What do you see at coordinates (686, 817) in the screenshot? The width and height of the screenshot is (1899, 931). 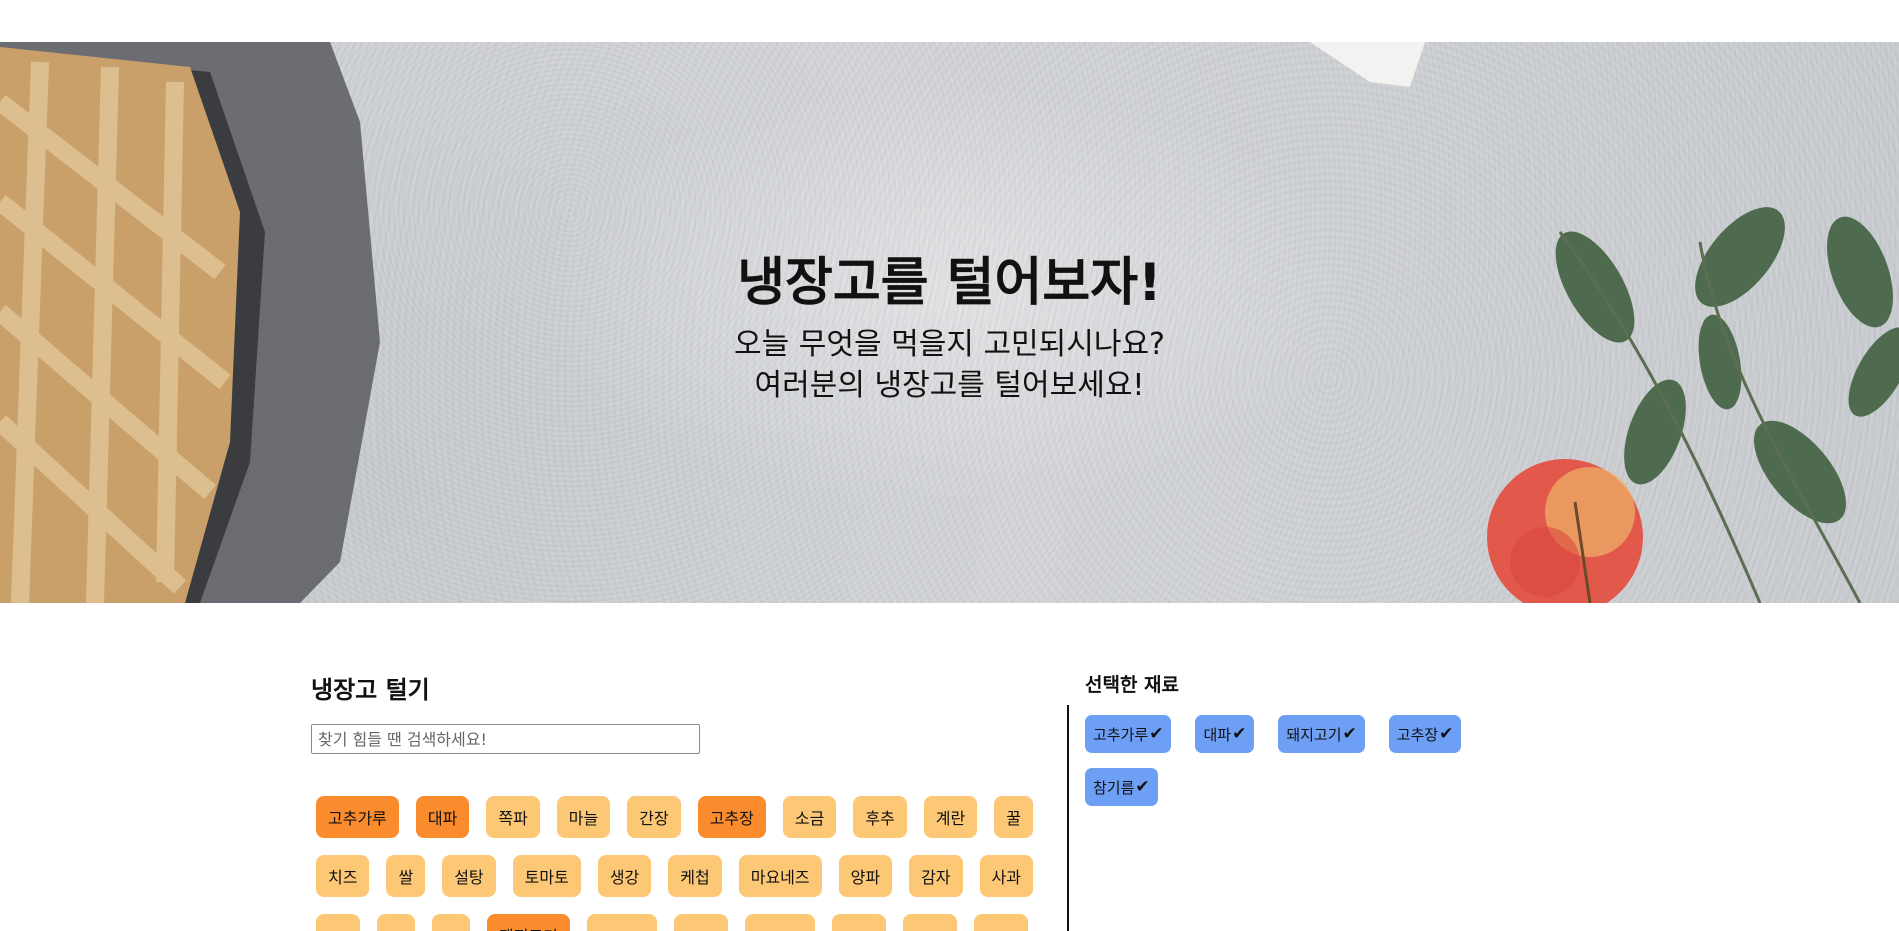 I see `ingredient-chip-row: 고추가루 대파 쪽파 마늘 간장 고추장 소금 후추 계란 꿀` at bounding box center [686, 817].